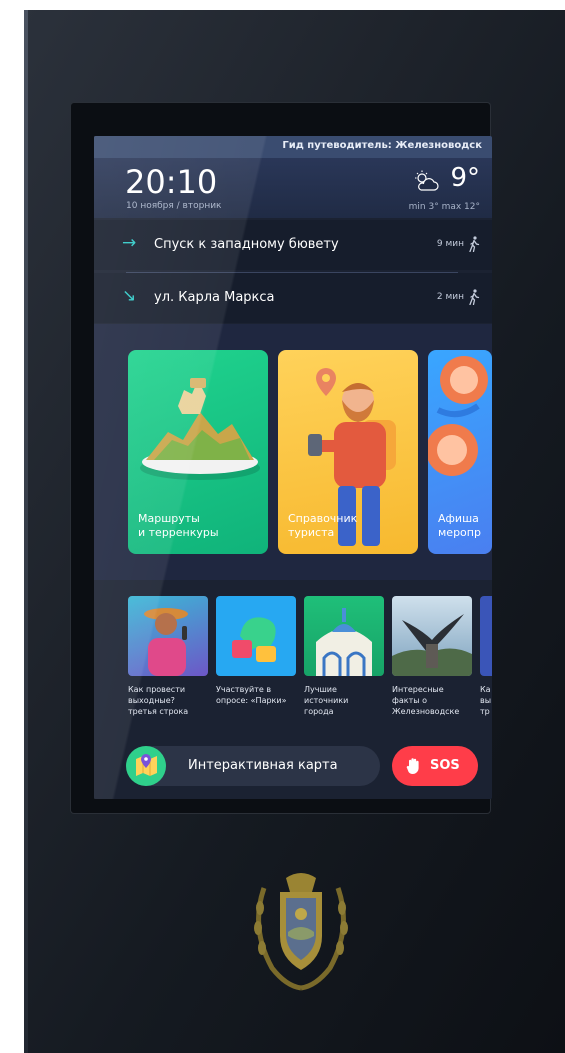 Image resolution: width=565 pixels, height=1053 pixels. I want to click on temperature-range: min 3° max 12°, so click(444, 207).